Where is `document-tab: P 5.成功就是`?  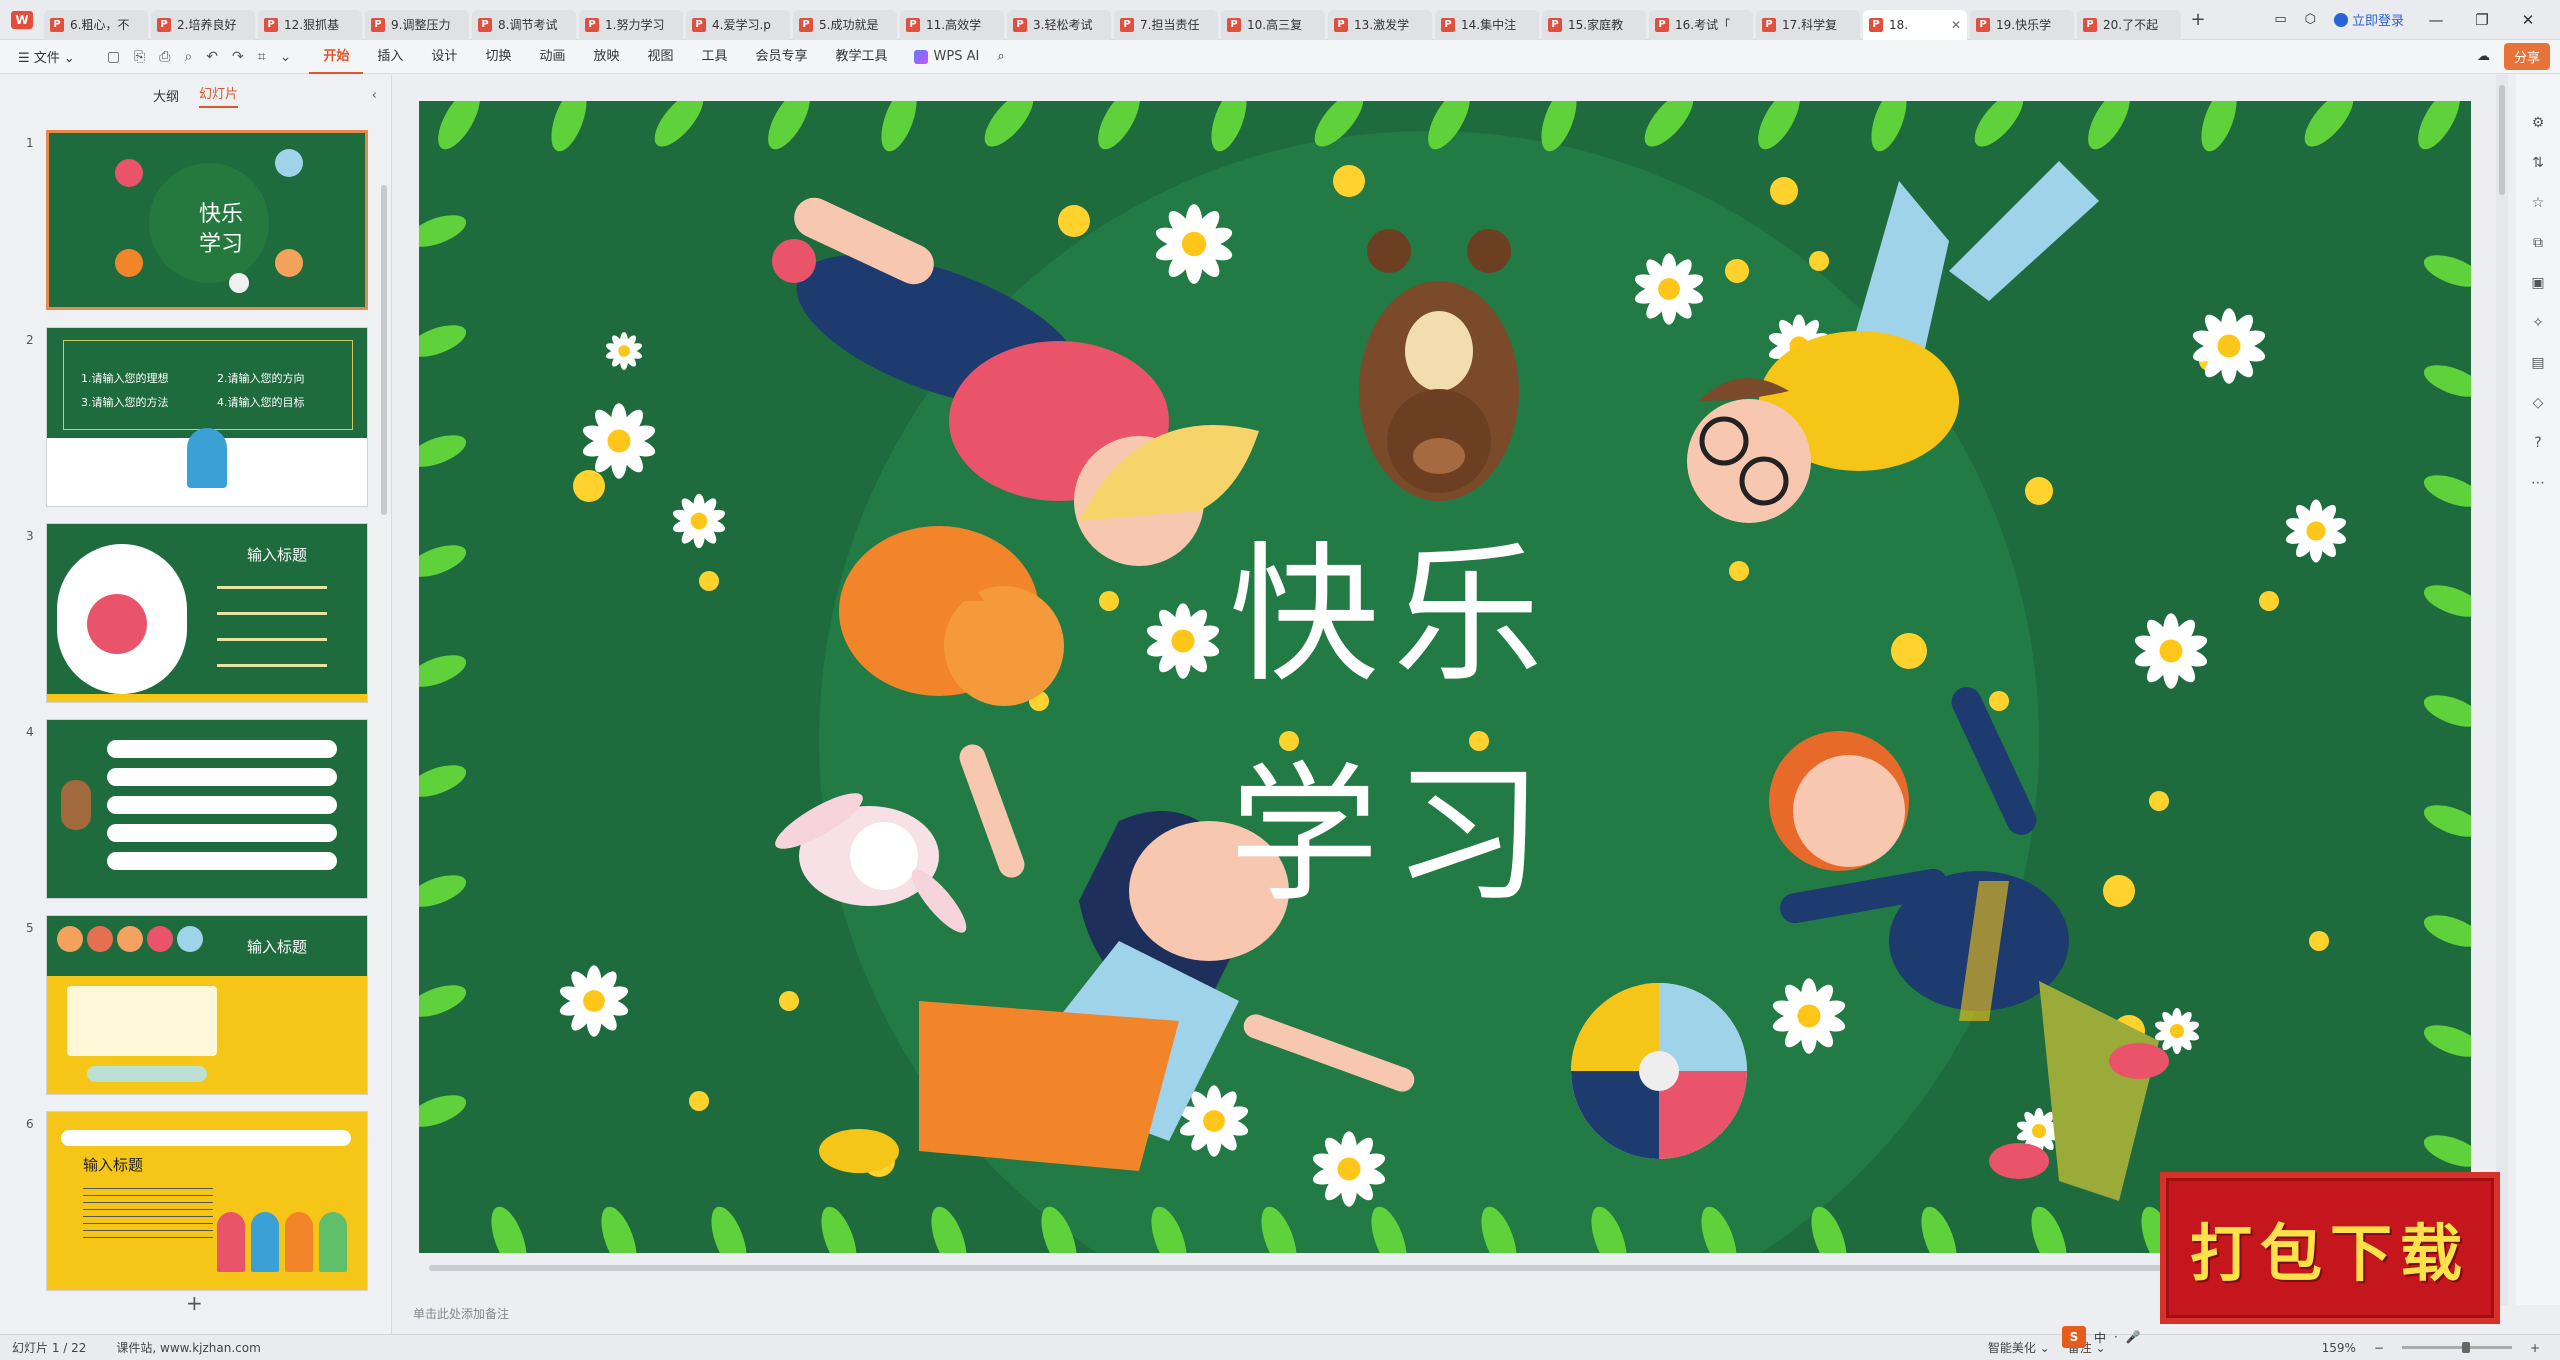
document-tab: P 5.成功就是 is located at coordinates (845, 24).